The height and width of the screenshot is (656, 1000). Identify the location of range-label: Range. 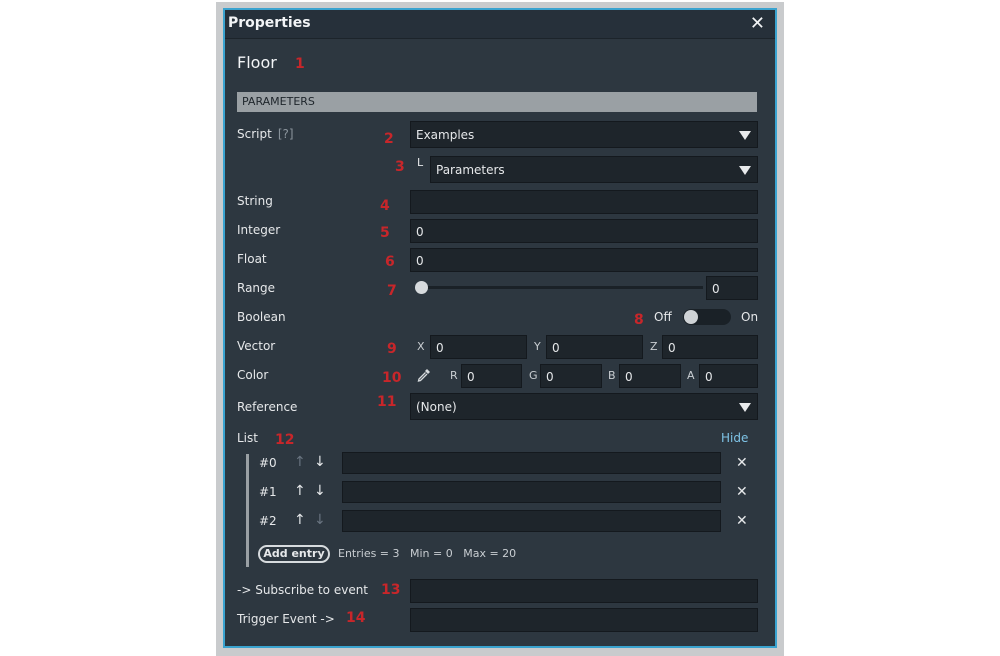
(256, 288).